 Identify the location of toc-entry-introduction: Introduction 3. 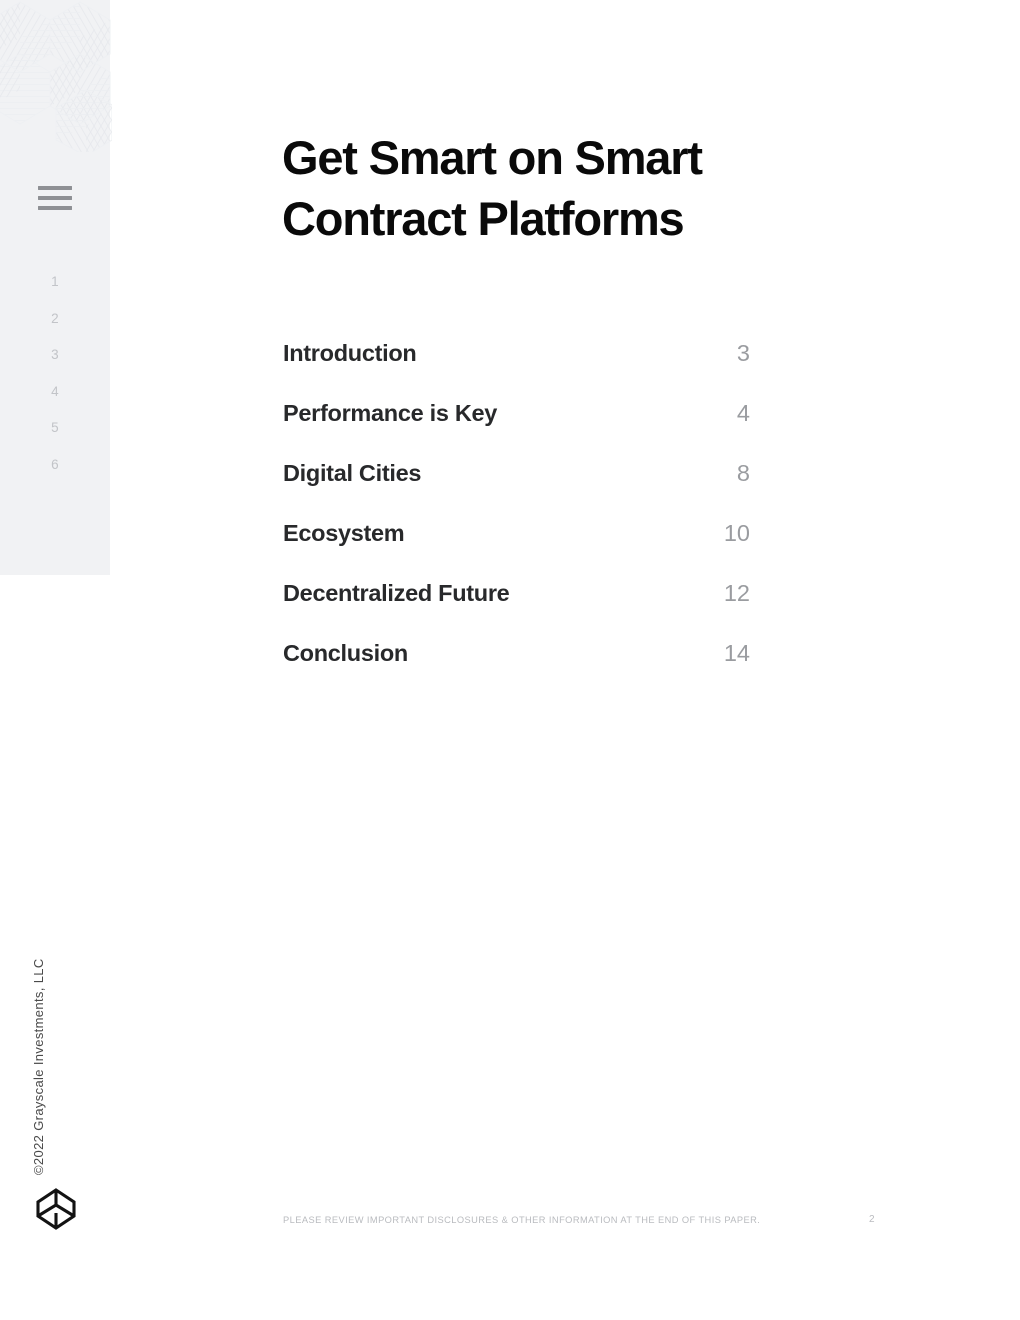
(516, 370).